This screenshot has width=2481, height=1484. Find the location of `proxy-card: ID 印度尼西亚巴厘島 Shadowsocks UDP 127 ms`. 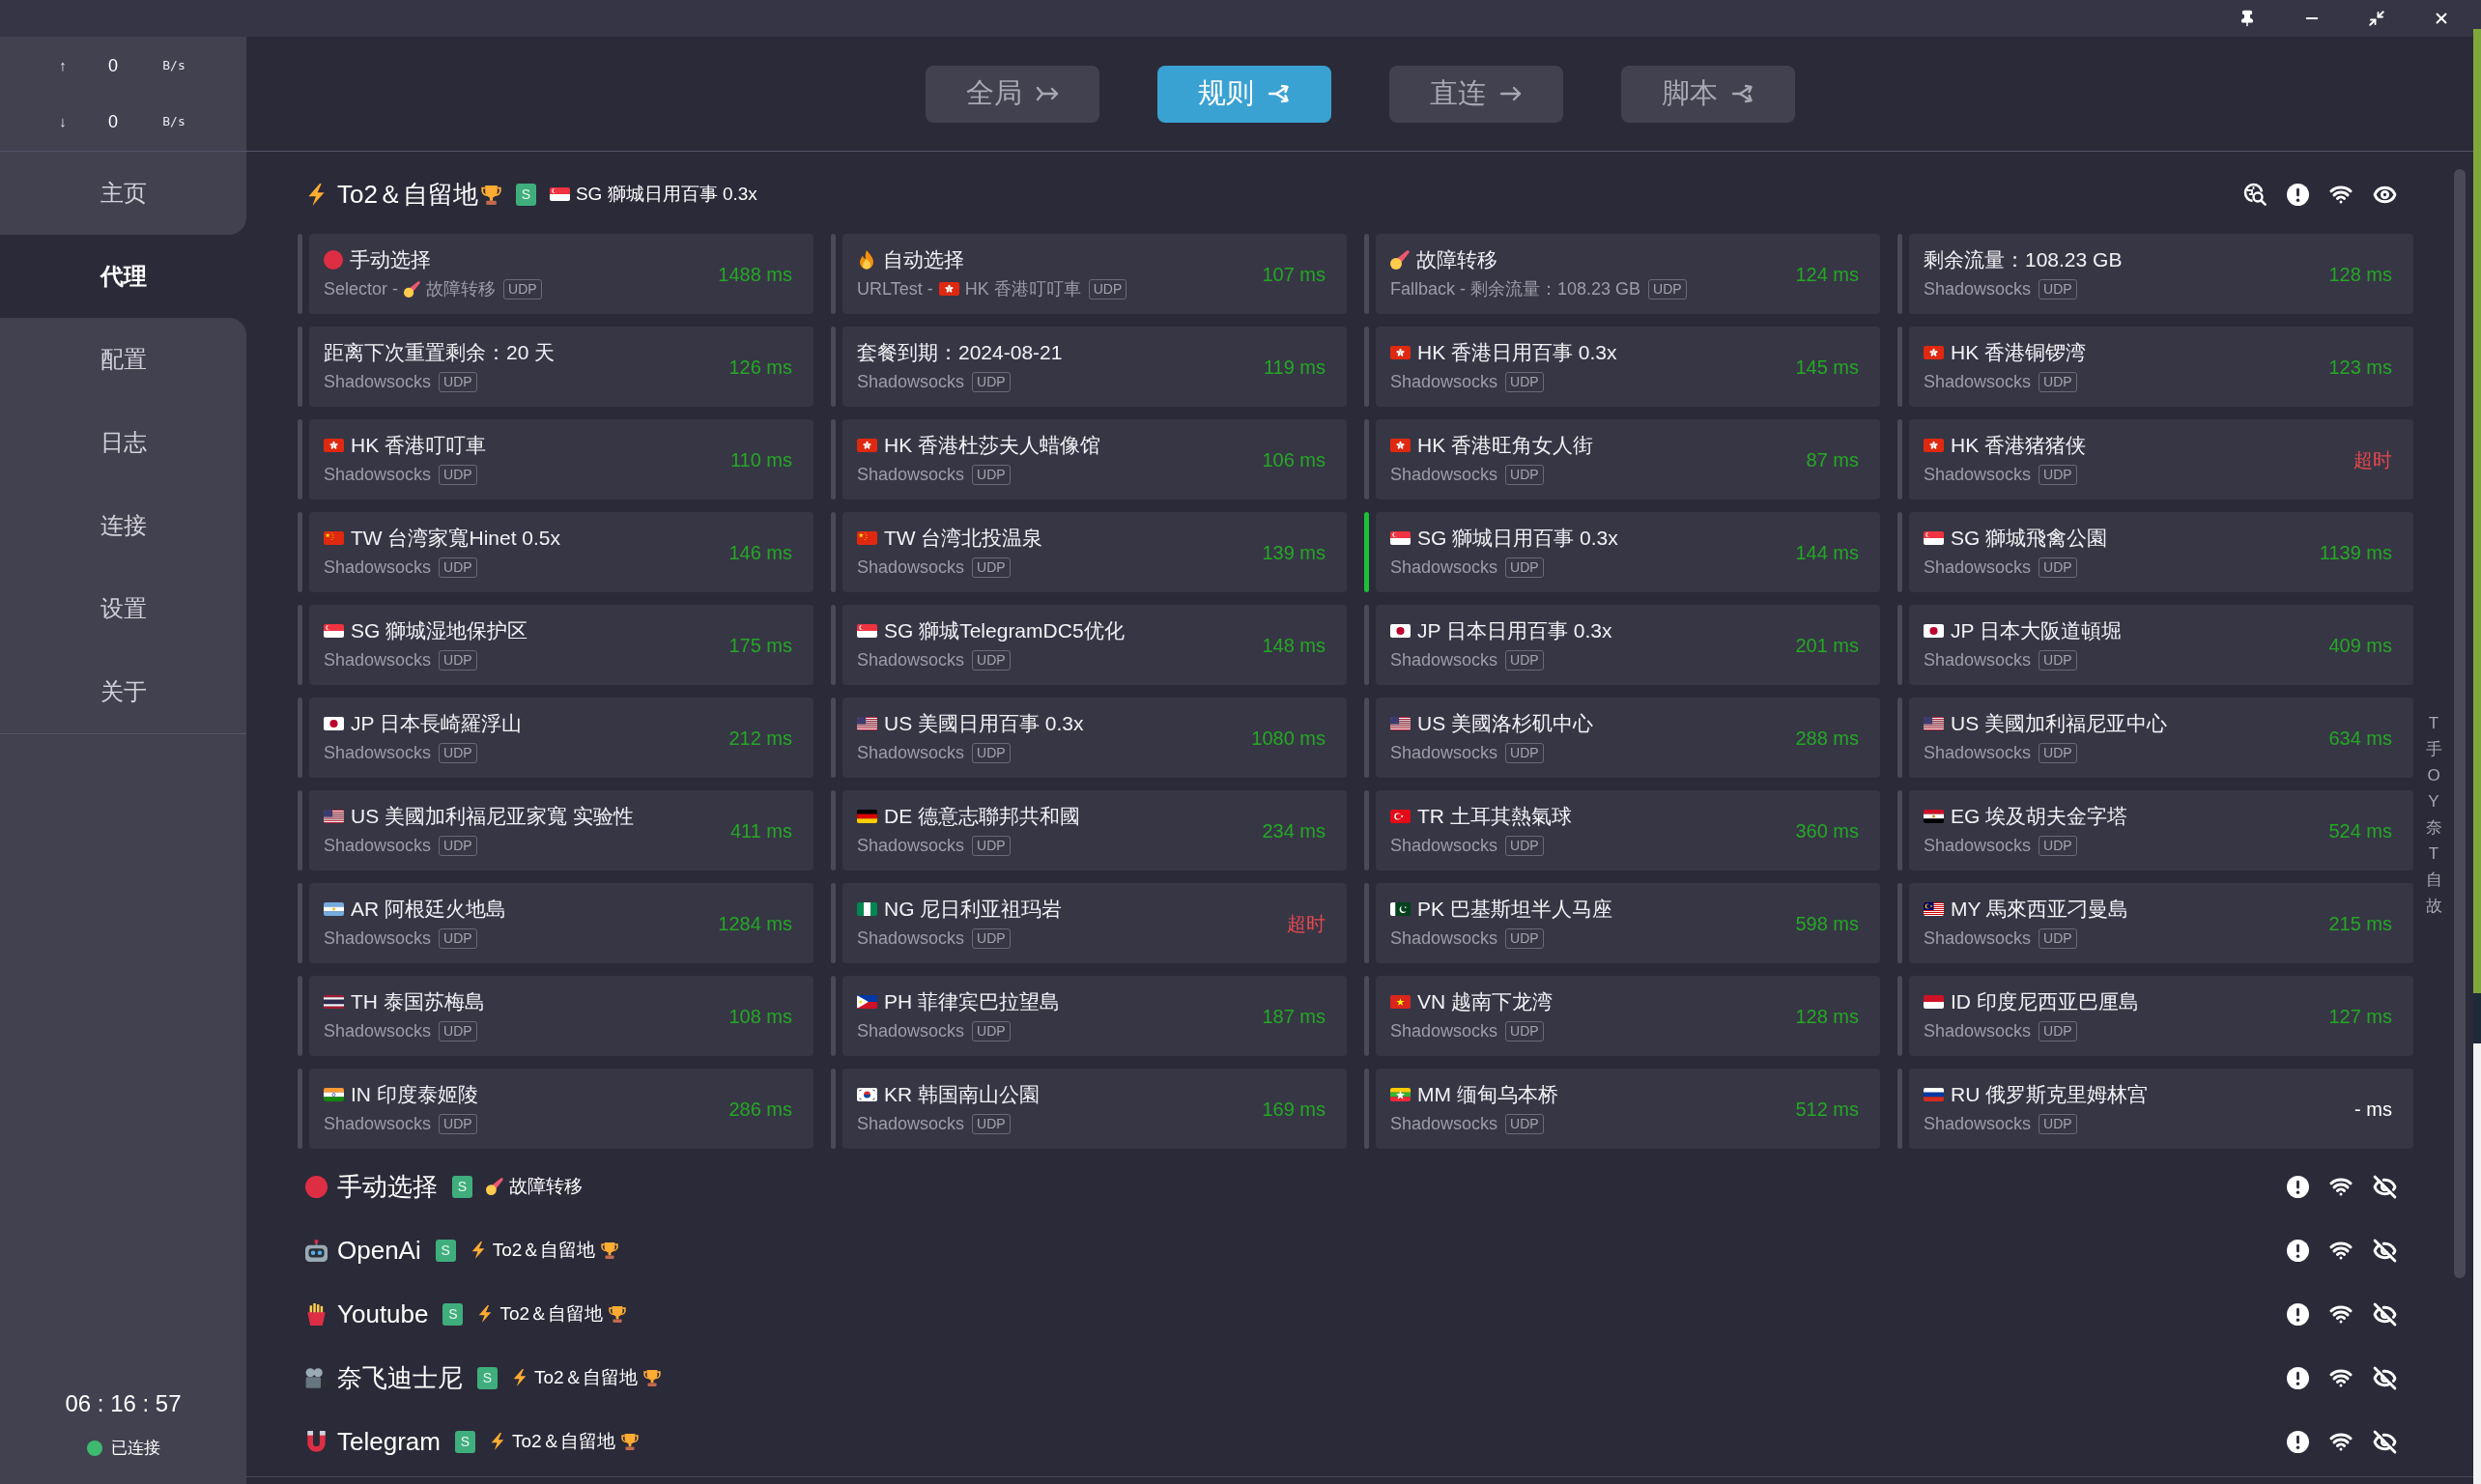

proxy-card: ID 印度尼西亚巴厘島 Shadowsocks UDP 127 ms is located at coordinates (2161, 1016).